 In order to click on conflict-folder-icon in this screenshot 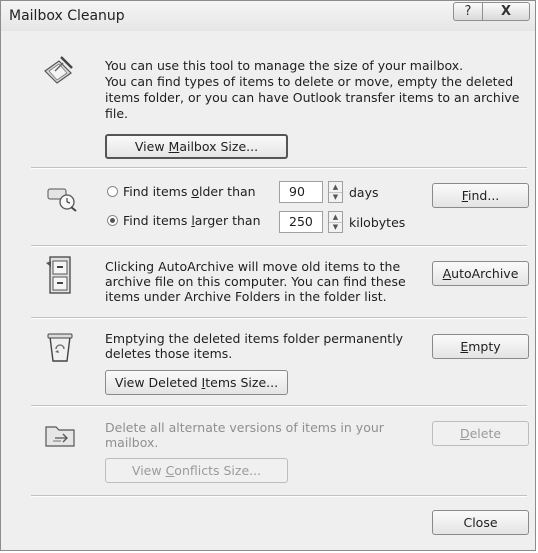, I will do `click(60, 436)`.